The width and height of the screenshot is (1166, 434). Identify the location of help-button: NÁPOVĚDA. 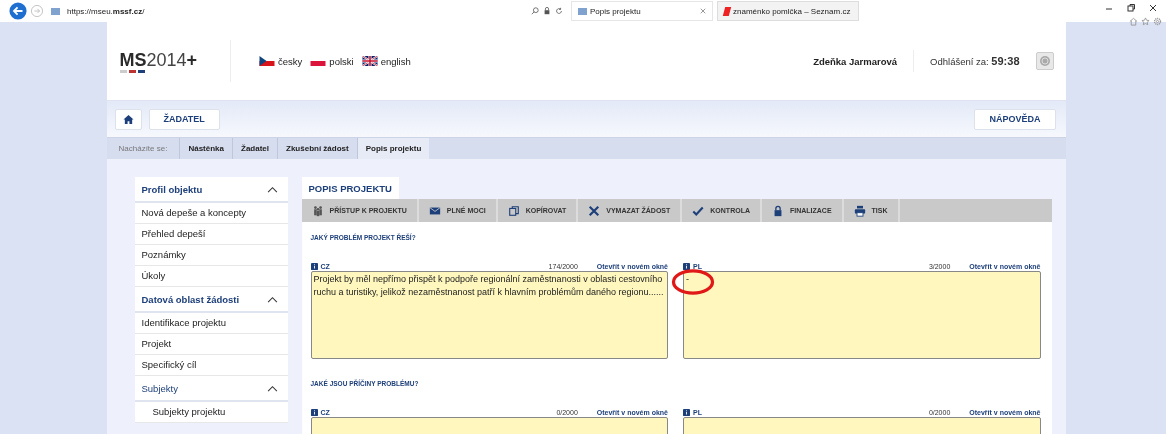
(1015, 119).